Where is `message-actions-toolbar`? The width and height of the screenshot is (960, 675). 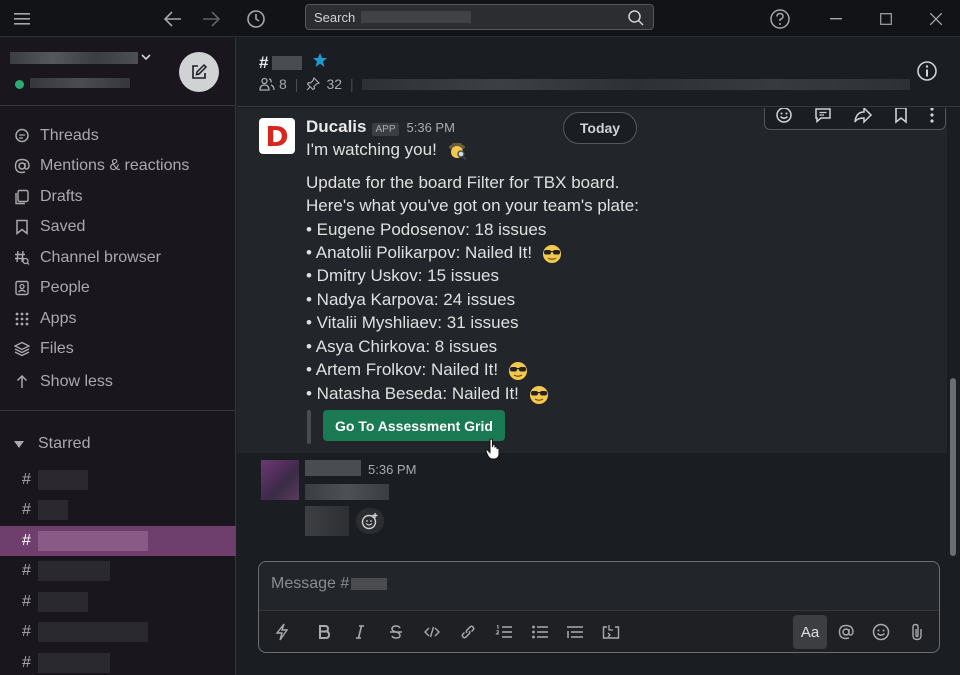
message-actions-toolbar is located at coordinates (855, 119).